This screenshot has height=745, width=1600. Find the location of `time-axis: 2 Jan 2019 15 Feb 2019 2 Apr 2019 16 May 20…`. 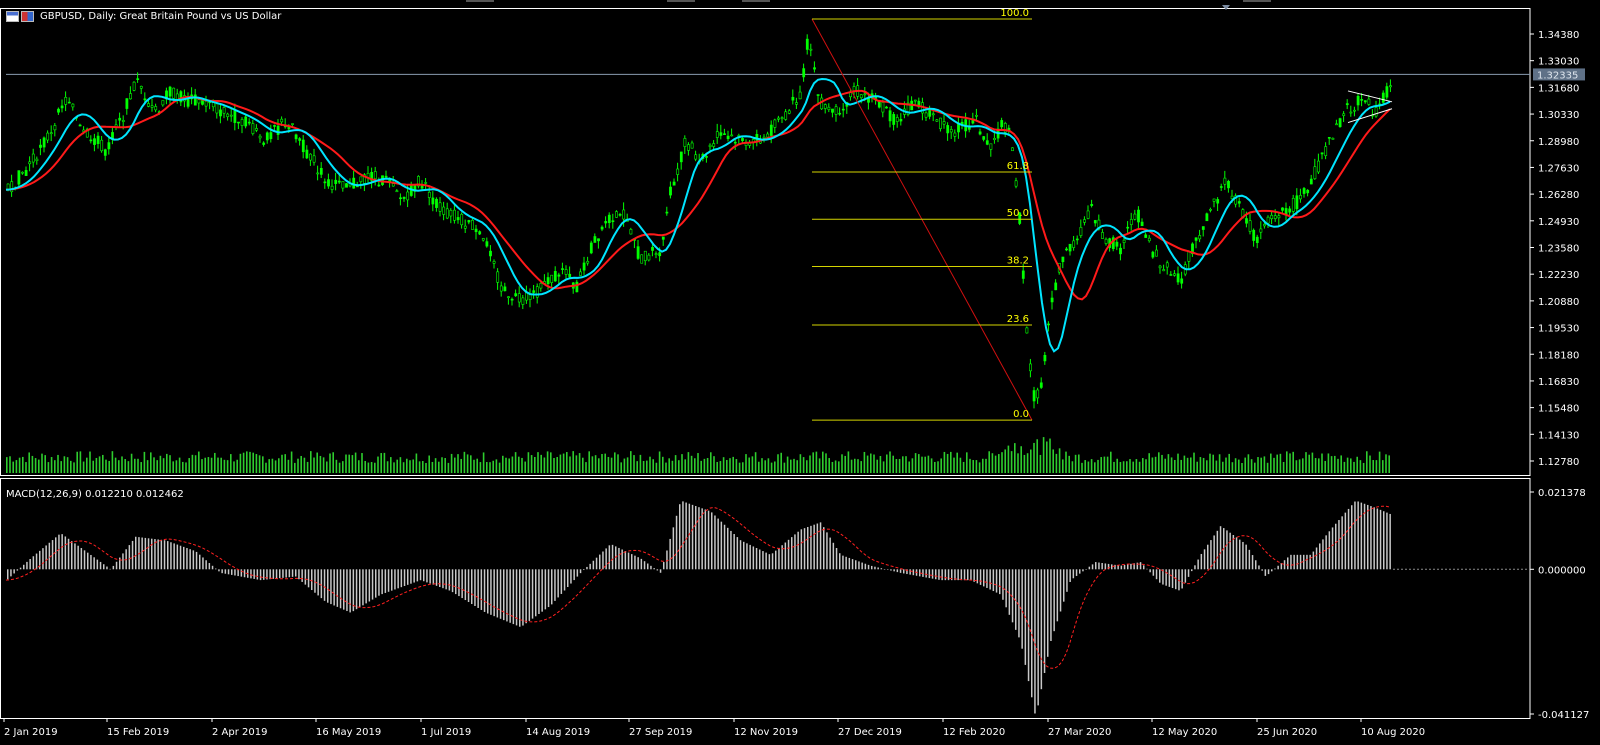

time-axis: 2 Jan 2019 15 Feb 2019 2 Apr 2019 16 May 20… is located at coordinates (714, 728).